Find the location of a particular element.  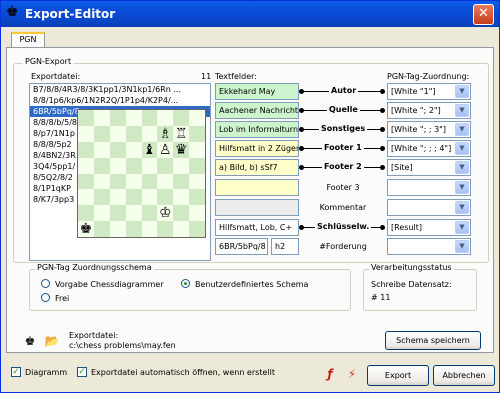

text-field-value: Ekkehard May is located at coordinates (247, 91).